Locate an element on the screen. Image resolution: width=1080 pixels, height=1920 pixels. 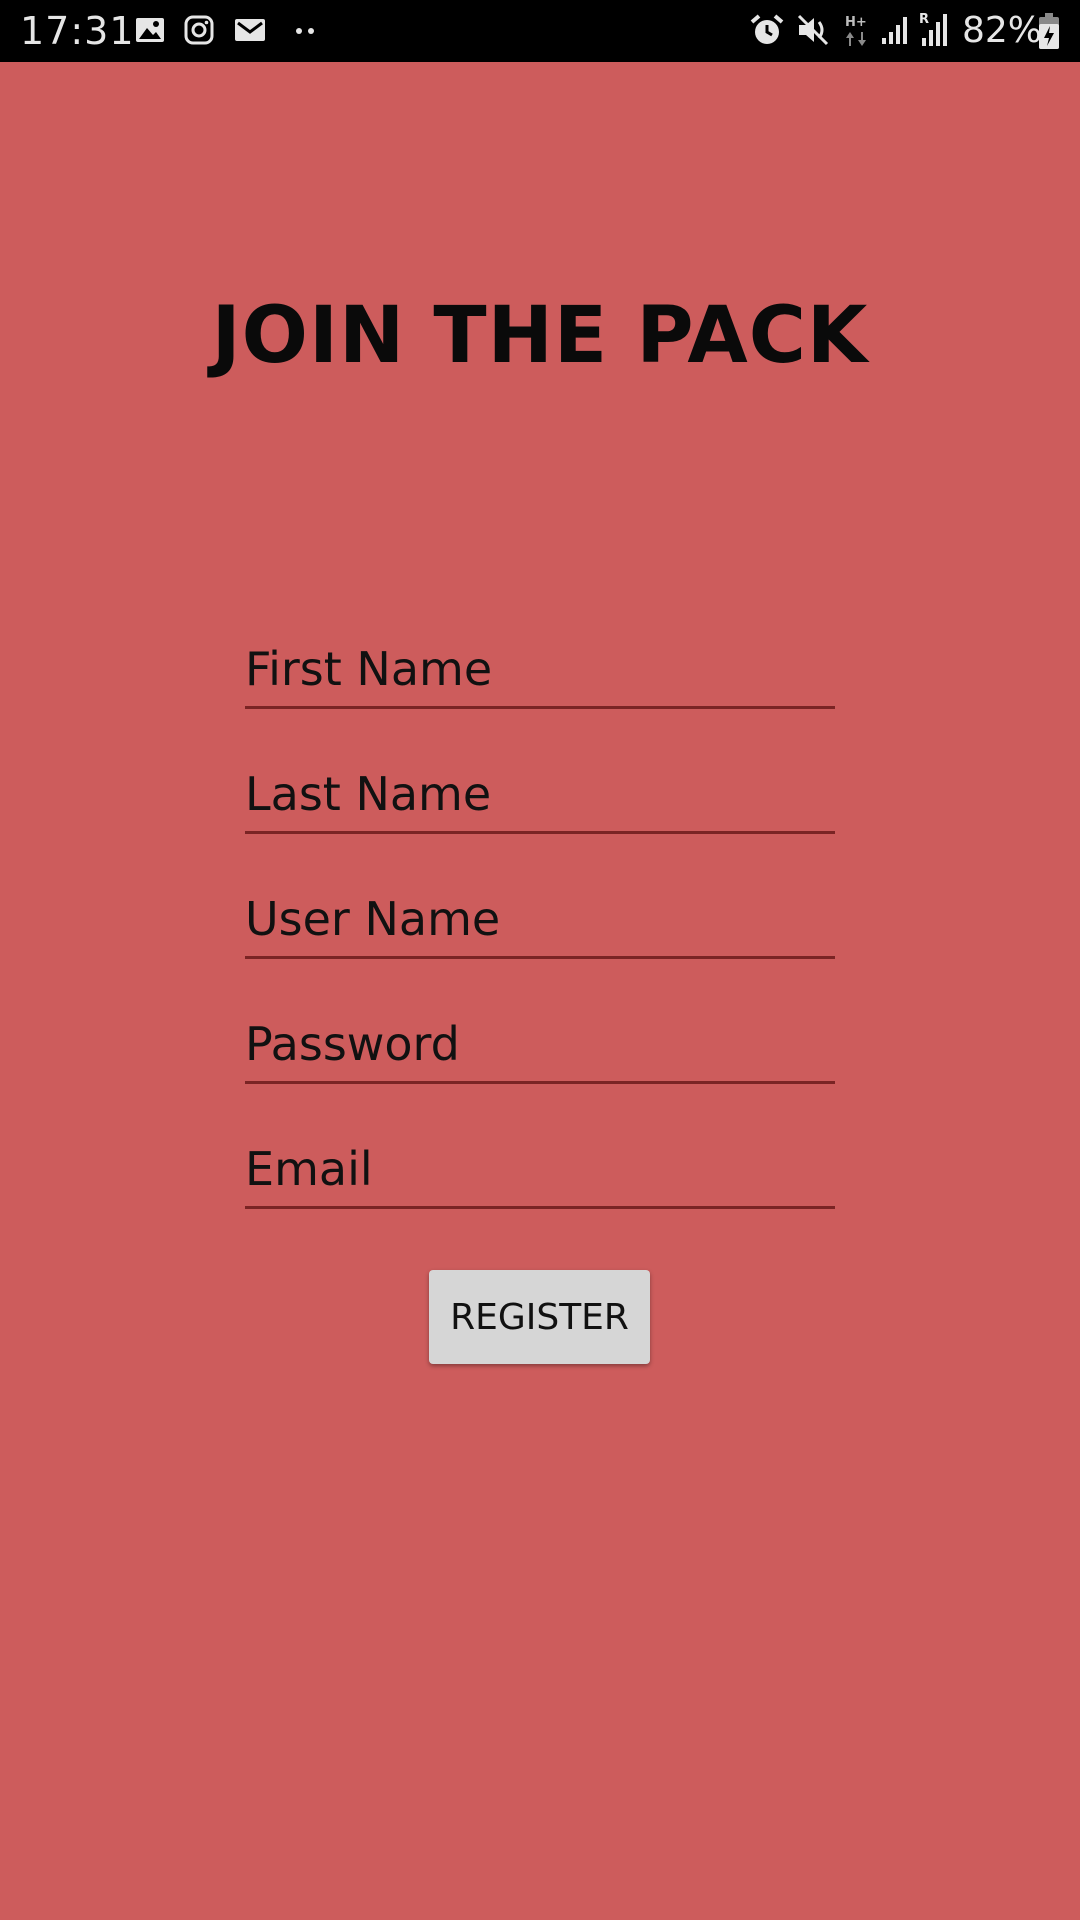
first-name-input is located at coordinates (540, 669).